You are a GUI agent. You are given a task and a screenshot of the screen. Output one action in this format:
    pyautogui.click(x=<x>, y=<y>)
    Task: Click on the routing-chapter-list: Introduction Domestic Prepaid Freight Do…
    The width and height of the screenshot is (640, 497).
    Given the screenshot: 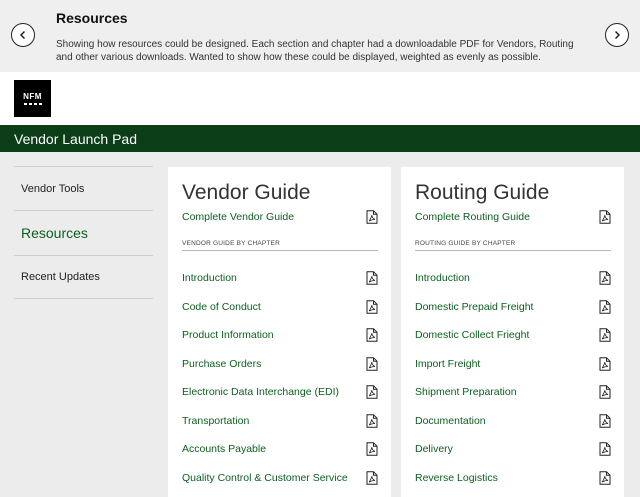 What is the action you would take?
    pyautogui.click(x=513, y=378)
    